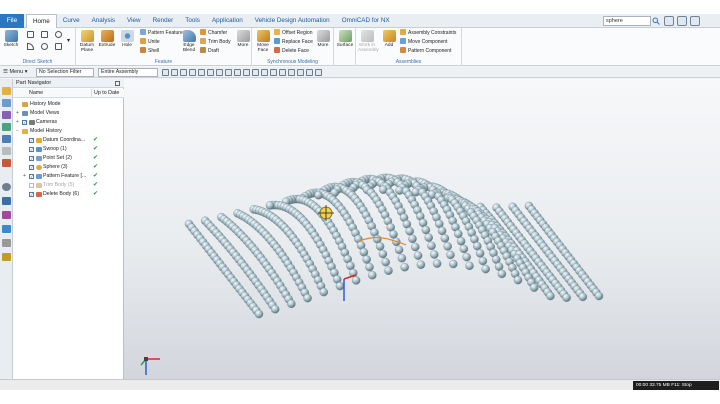 This screenshot has height=404, width=720. Describe the element at coordinates (68, 149) in the screenshot. I see `tree-row-swoop: ✓ Swoop (1) ✔` at that location.